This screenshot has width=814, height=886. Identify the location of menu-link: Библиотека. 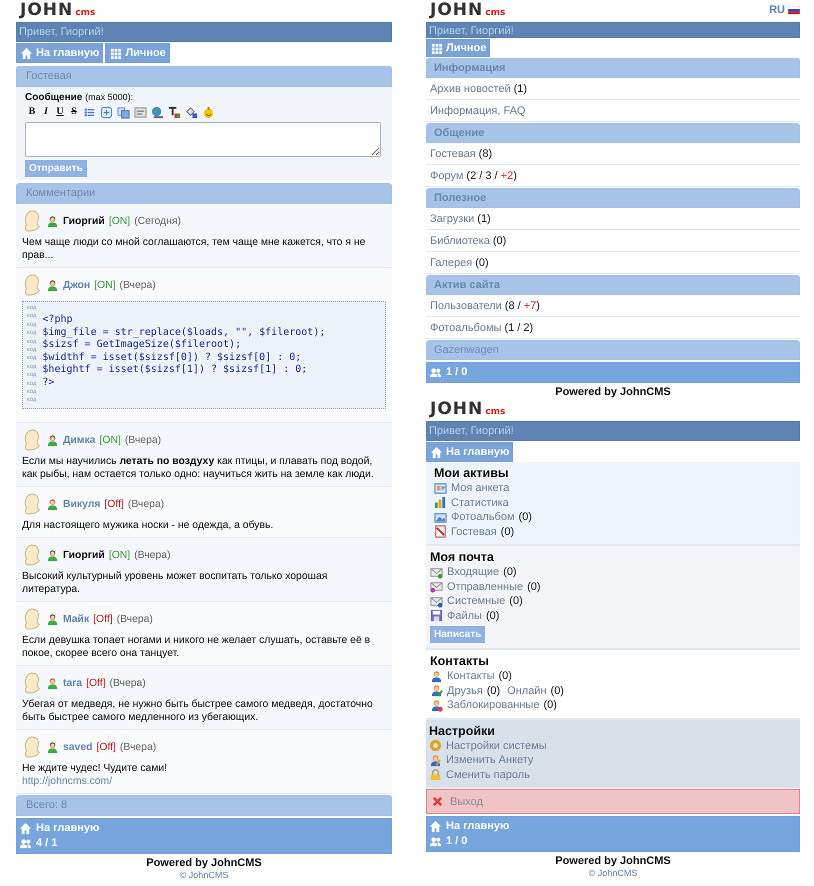
(460, 241).